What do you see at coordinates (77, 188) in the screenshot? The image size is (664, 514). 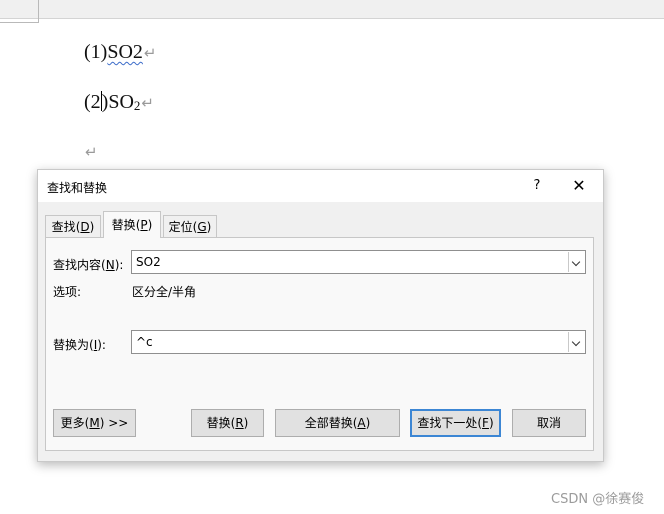 I see `dialog-title: 查找和替换` at bounding box center [77, 188].